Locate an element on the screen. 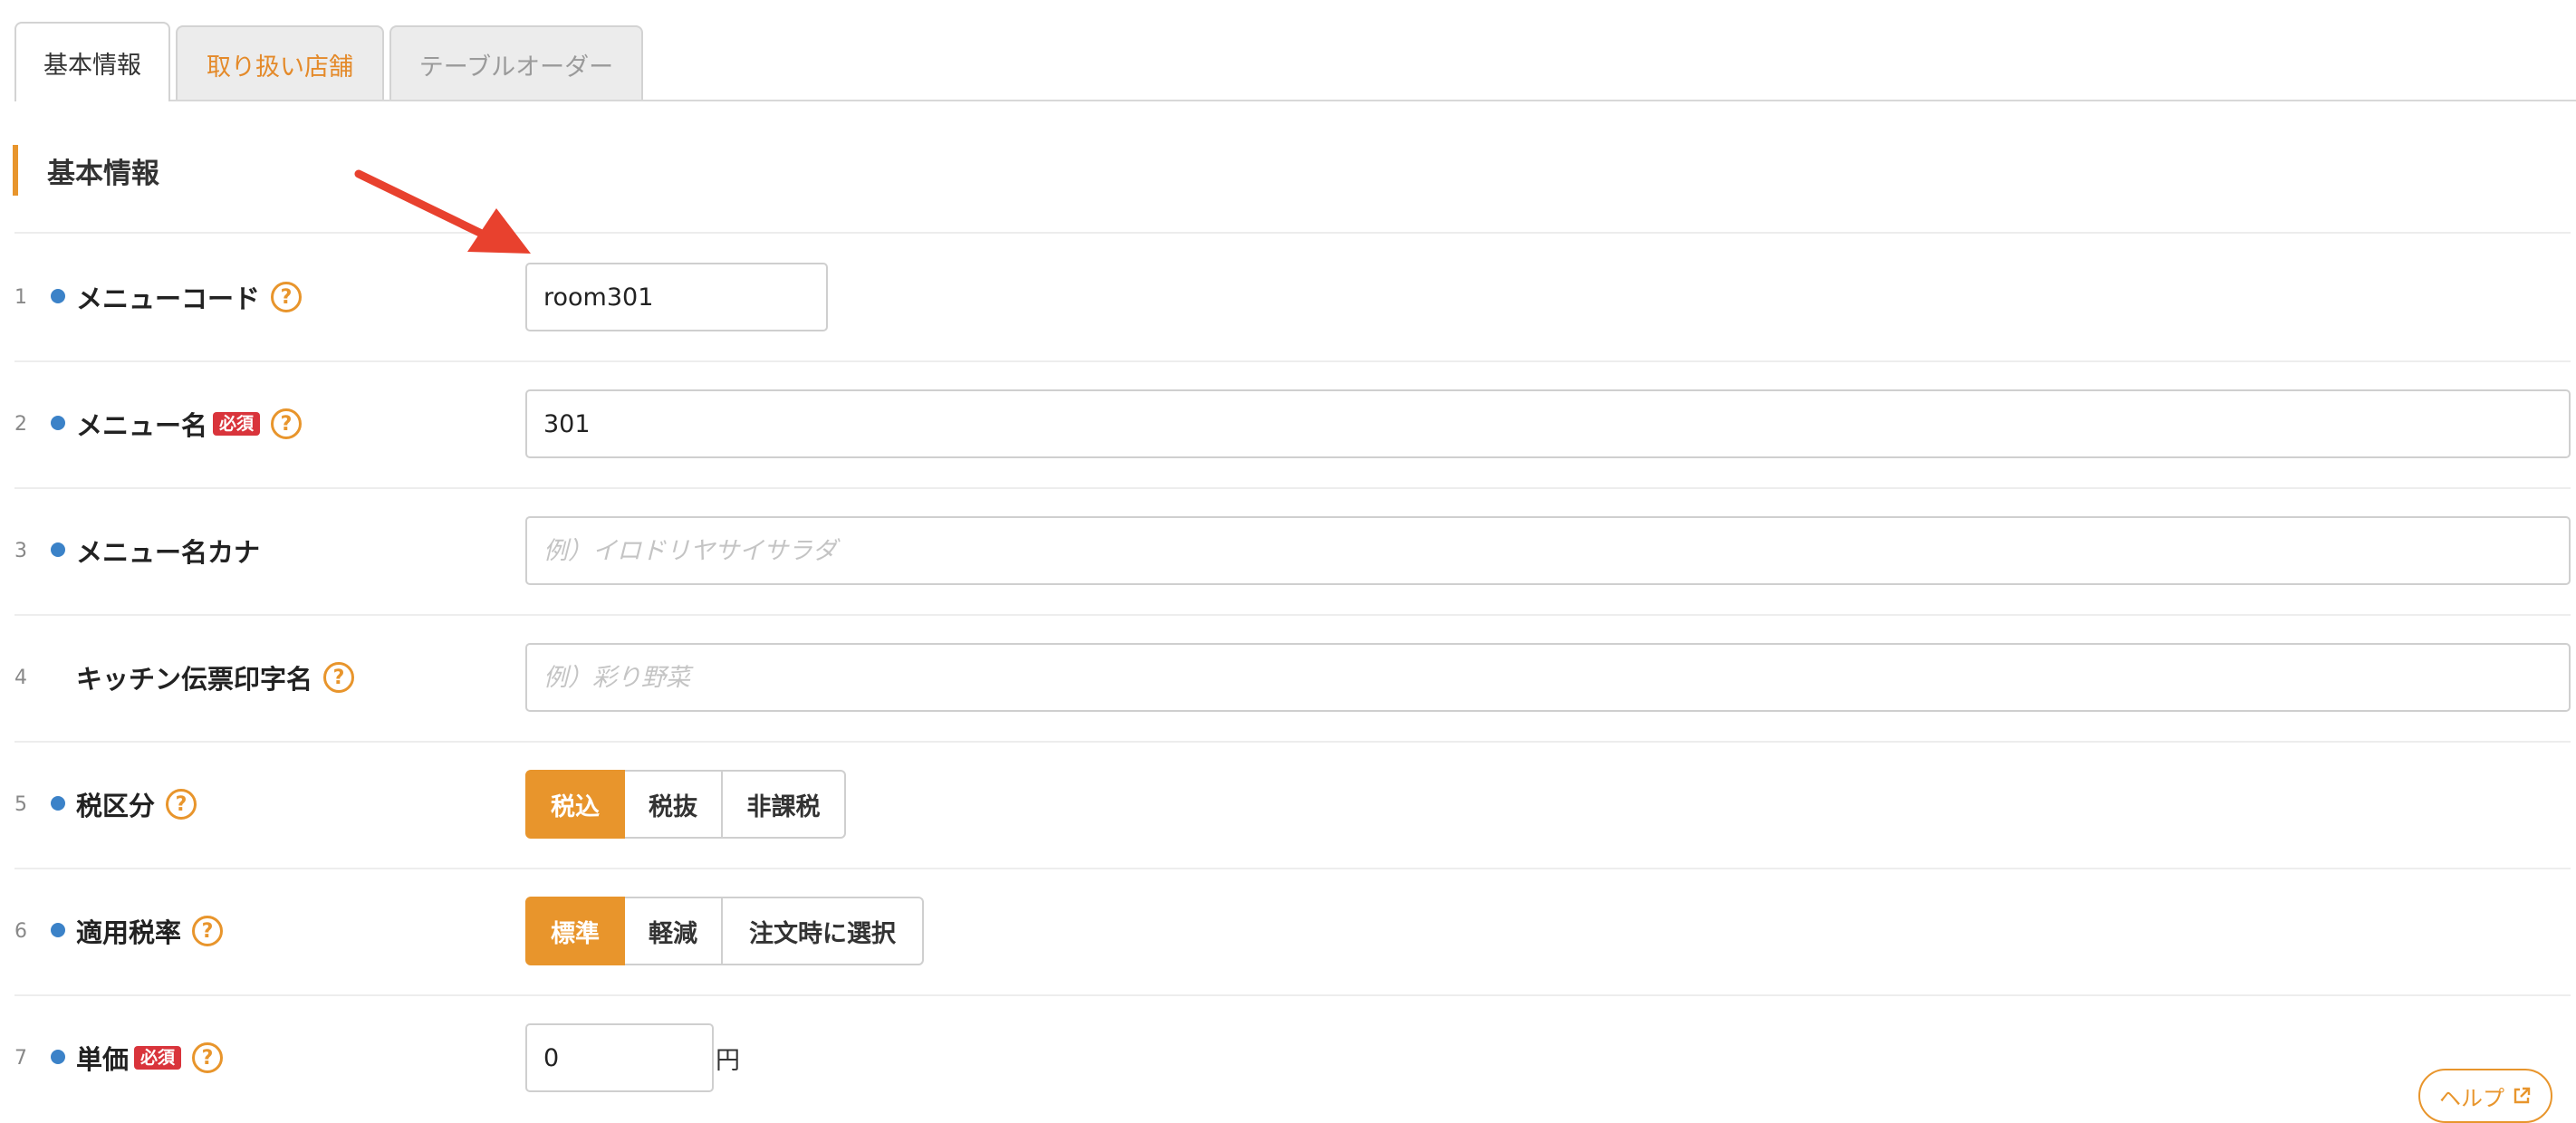 Image resolution: width=2576 pixels, height=1123 pixels. unit-price-input is located at coordinates (619, 1057).